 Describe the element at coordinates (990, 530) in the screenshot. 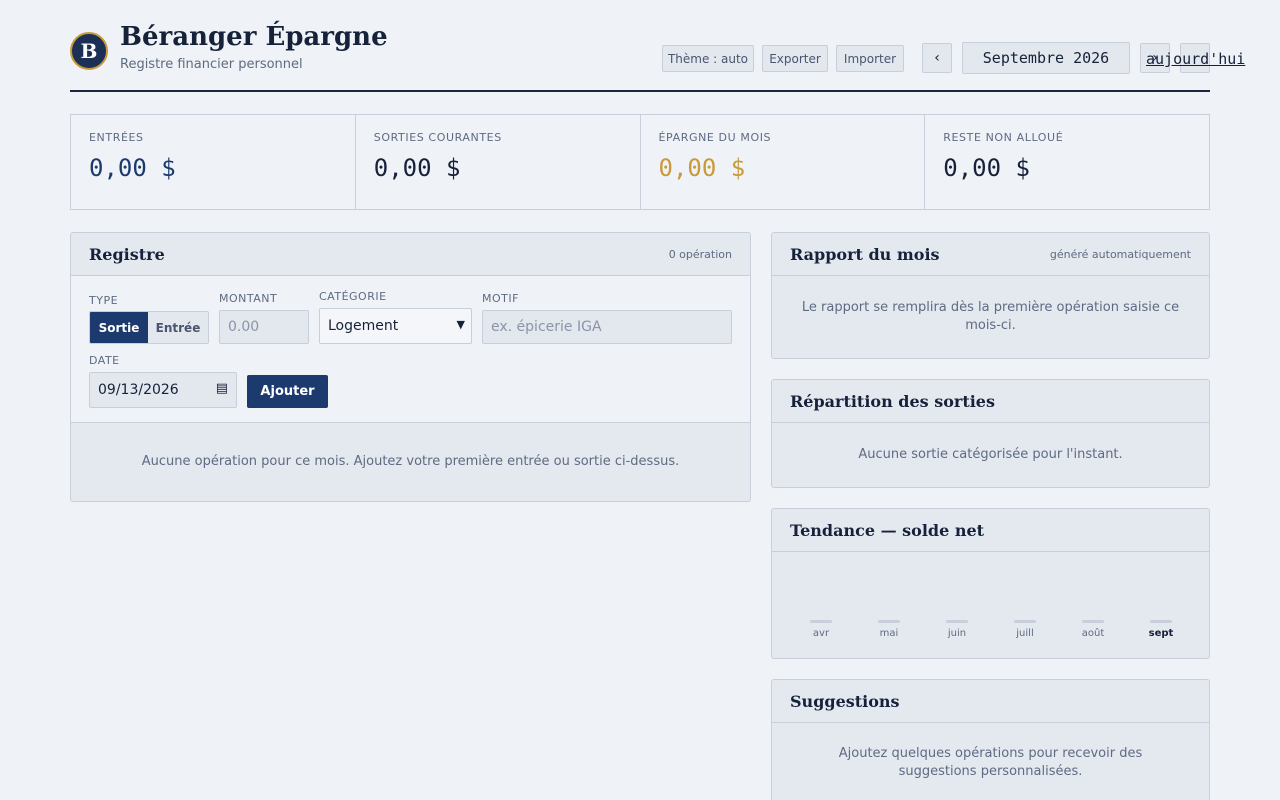

I see `tendance-header: Tendance — solde net` at that location.